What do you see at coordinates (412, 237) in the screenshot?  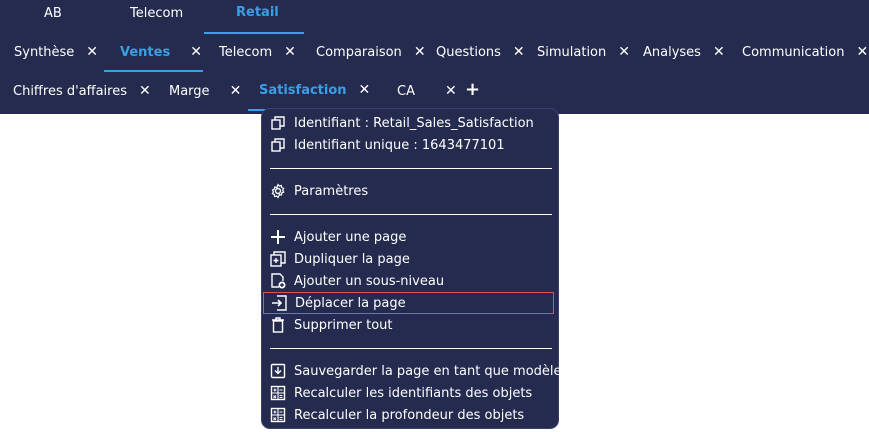 I see `menu-item-ajouter-page: Ajouter une page` at bounding box center [412, 237].